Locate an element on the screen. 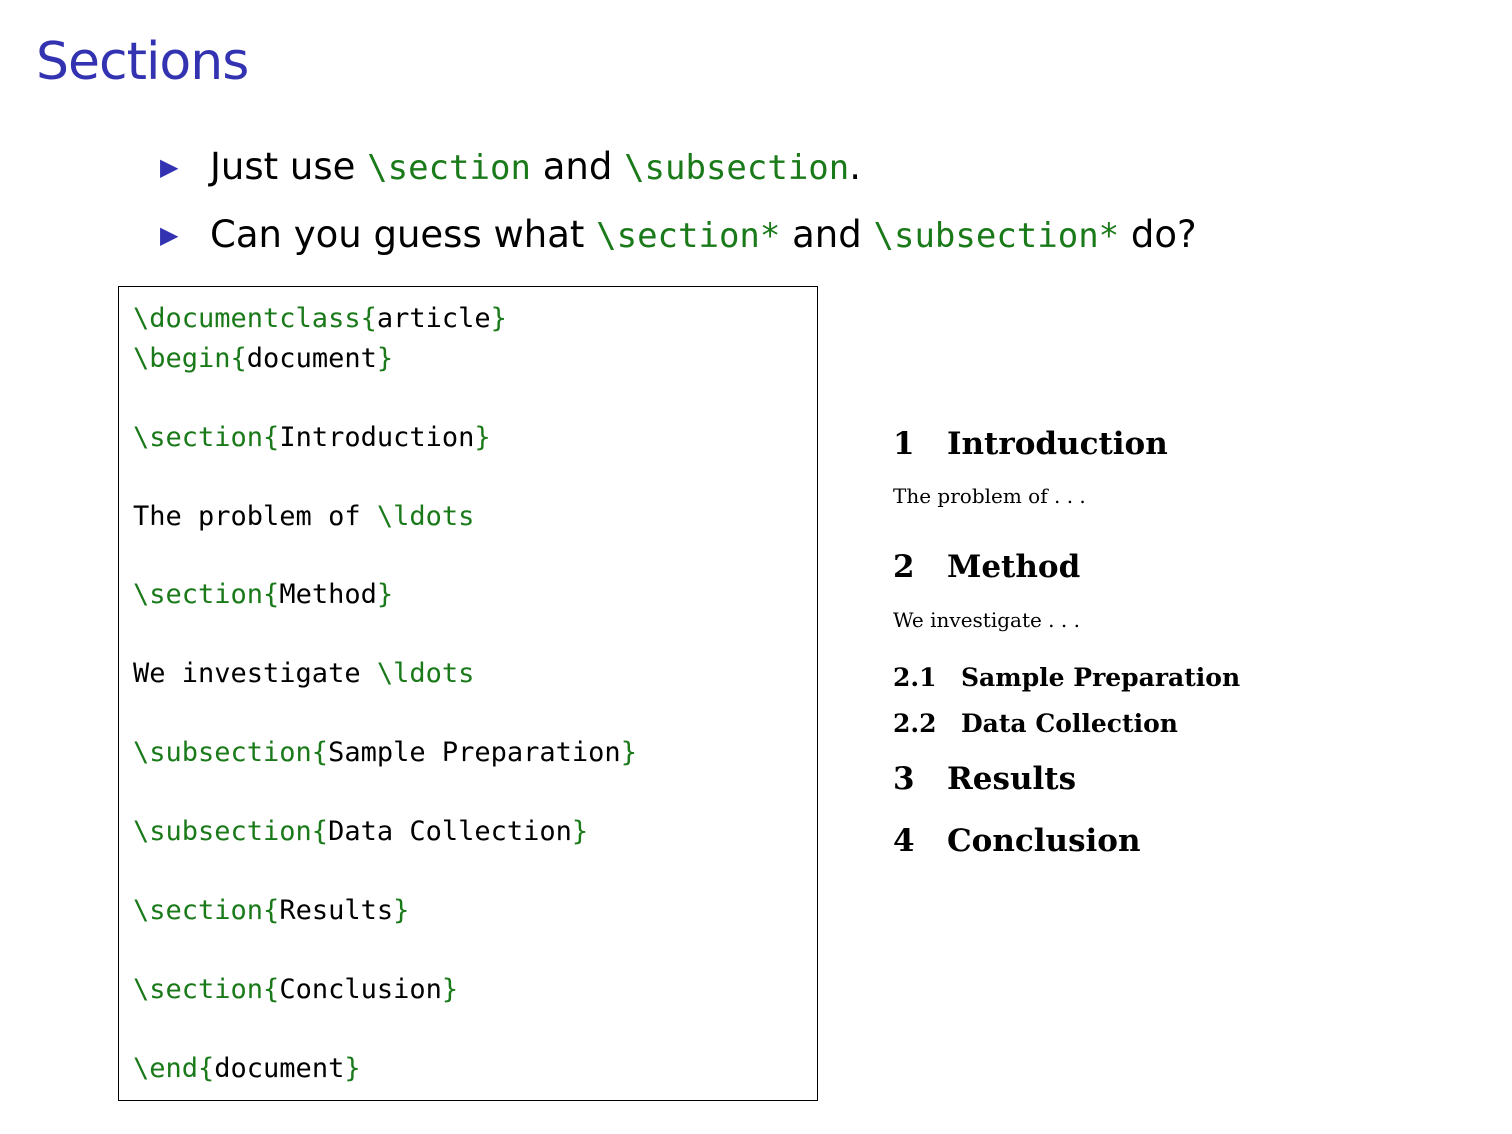  code-line: \documentclass{article} is located at coordinates (320, 319).